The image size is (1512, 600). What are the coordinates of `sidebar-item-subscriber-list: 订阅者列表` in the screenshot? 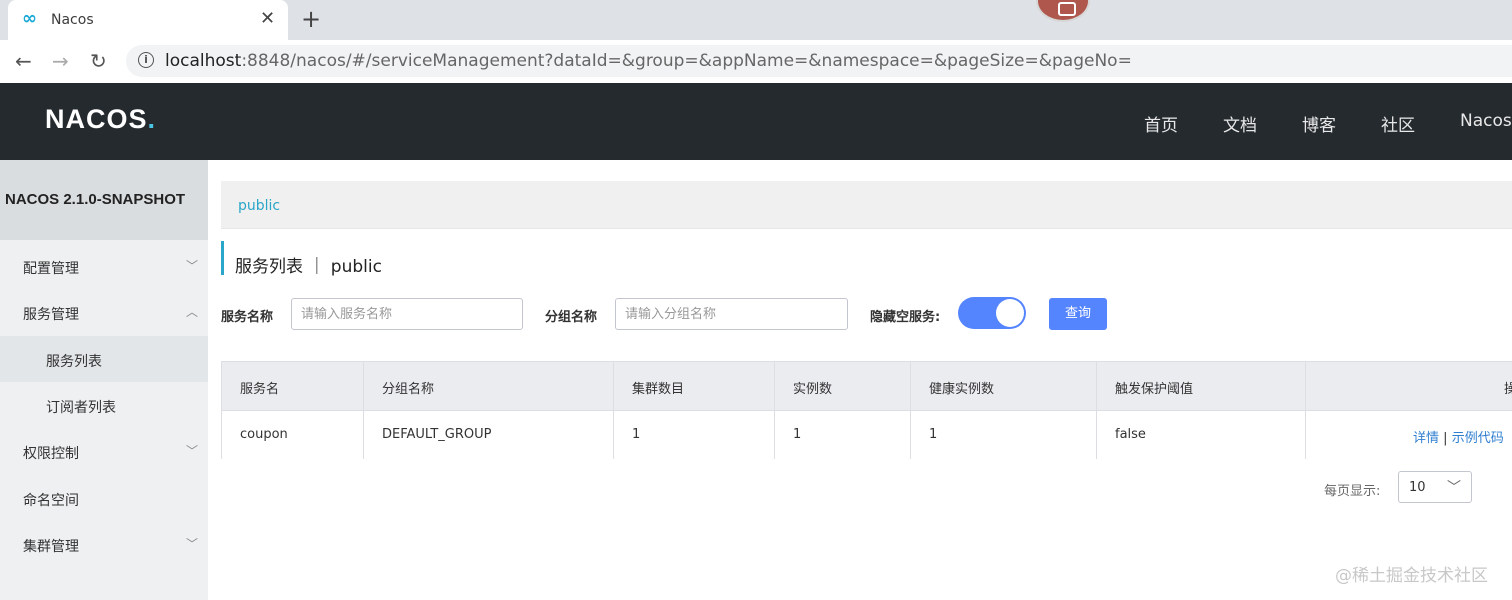 It's located at (104, 405).